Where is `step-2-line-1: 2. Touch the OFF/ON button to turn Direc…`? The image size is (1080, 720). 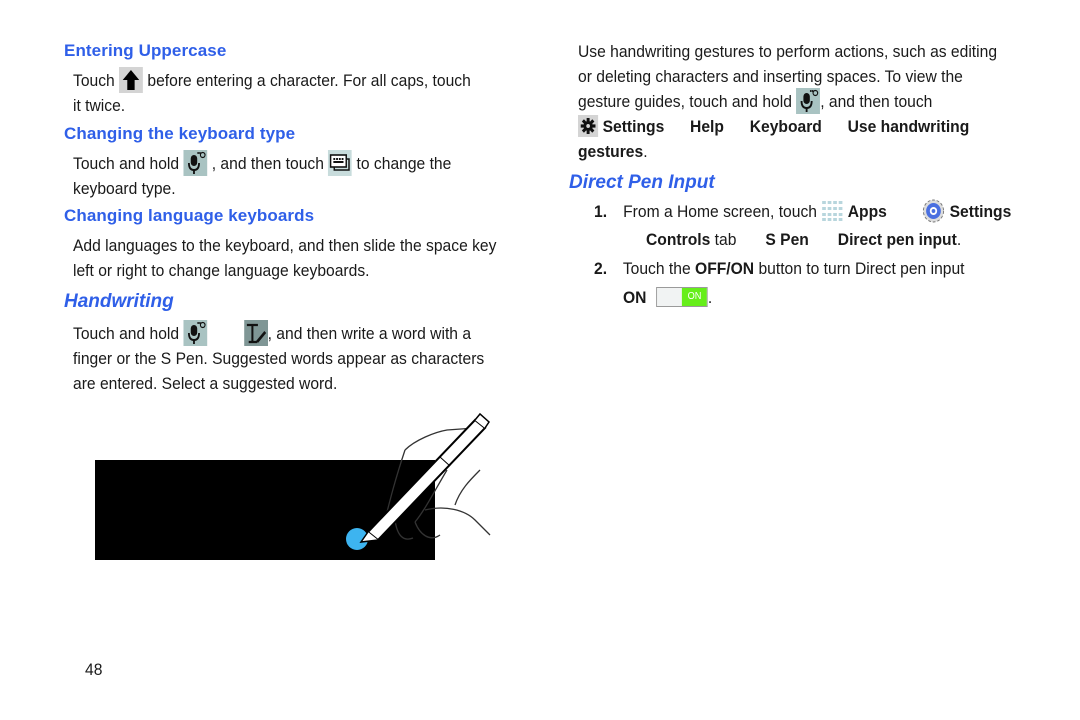 step-2-line-1: 2. Touch the OFF/ON button to turn Direc… is located at coordinates (779, 268).